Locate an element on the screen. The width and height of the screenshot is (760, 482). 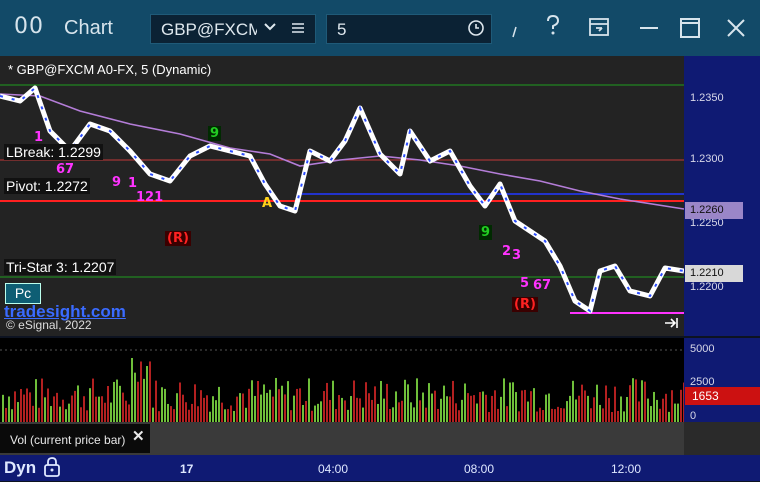
dynamic-badge: Dyn is located at coordinates (20, 468).